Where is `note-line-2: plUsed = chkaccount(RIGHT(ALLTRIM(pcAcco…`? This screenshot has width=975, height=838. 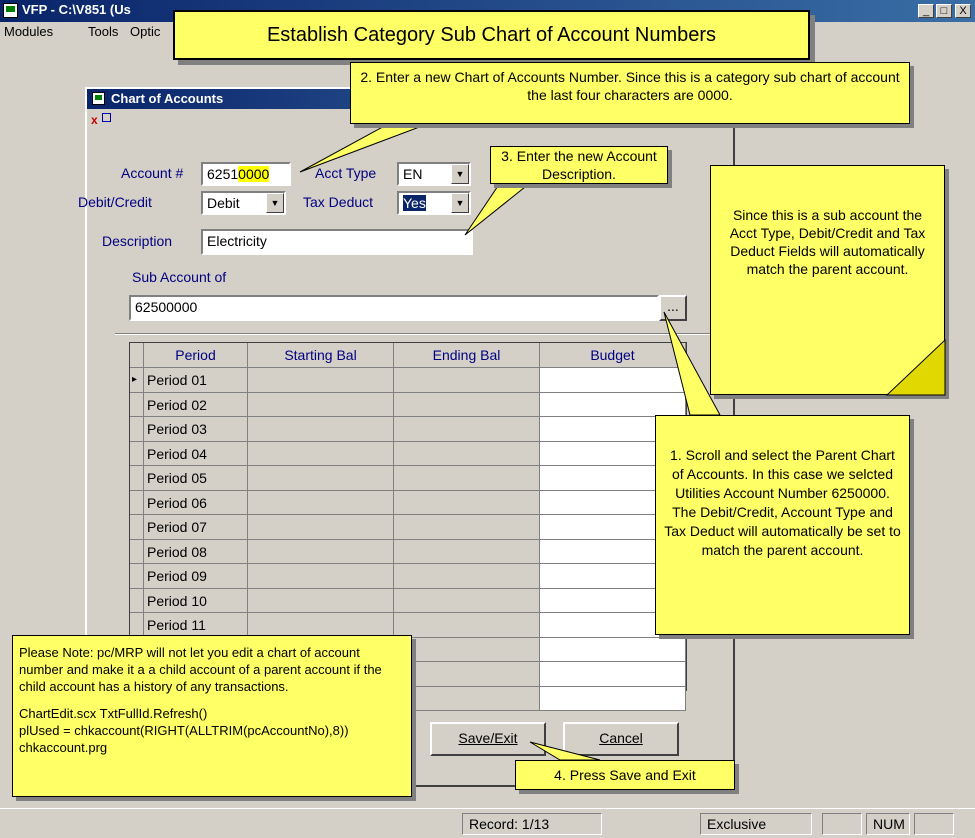 note-line-2: plUsed = chkaccount(RIGHT(ALLTRIM(pcAcco… is located at coordinates (184, 730).